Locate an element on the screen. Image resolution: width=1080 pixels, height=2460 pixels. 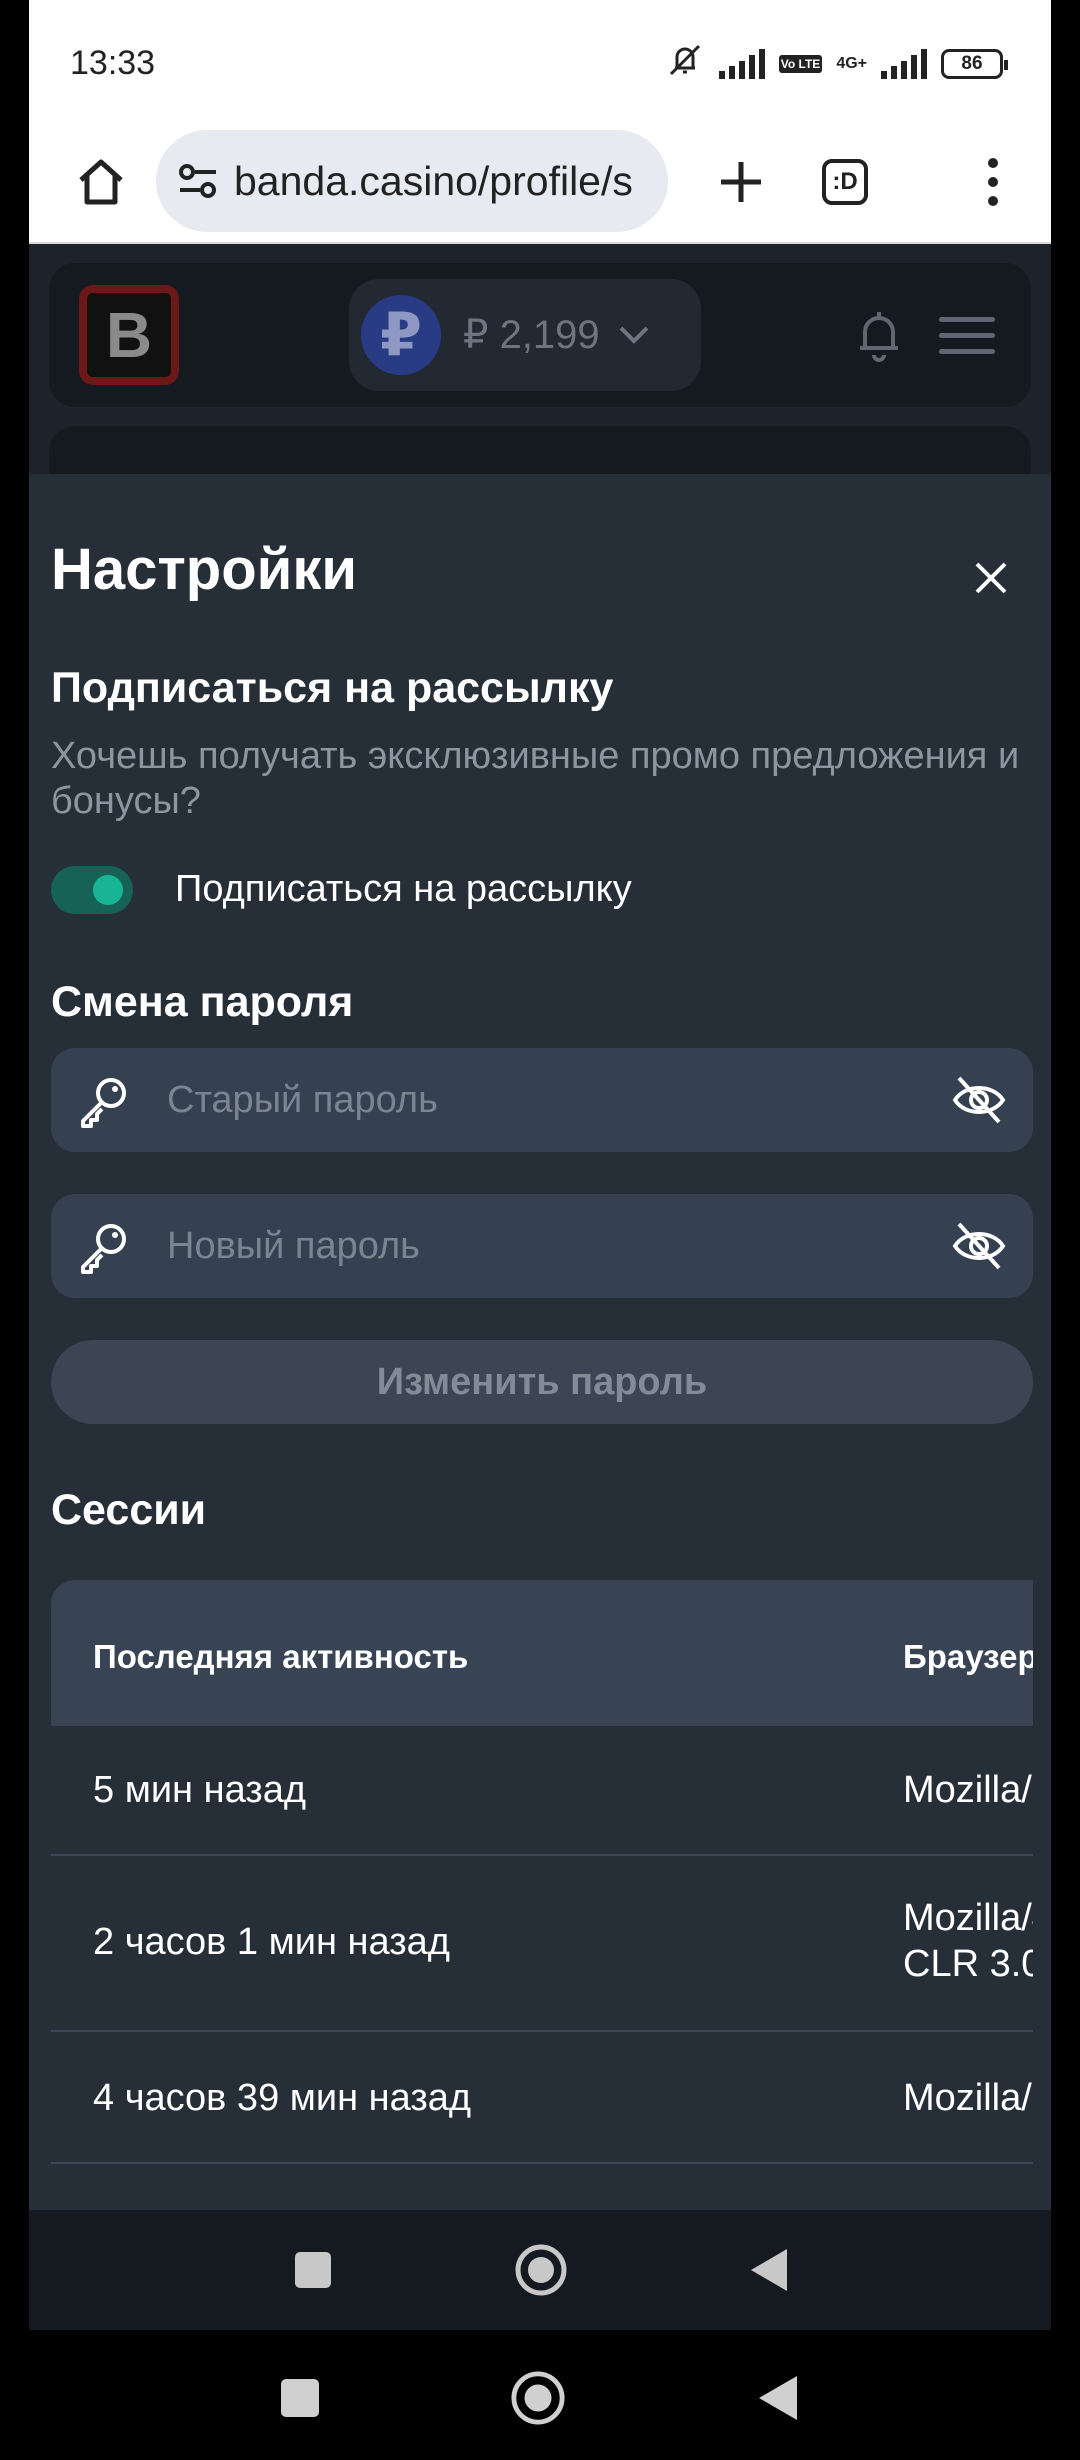
system-home-button is located at coordinates (538, 2398).